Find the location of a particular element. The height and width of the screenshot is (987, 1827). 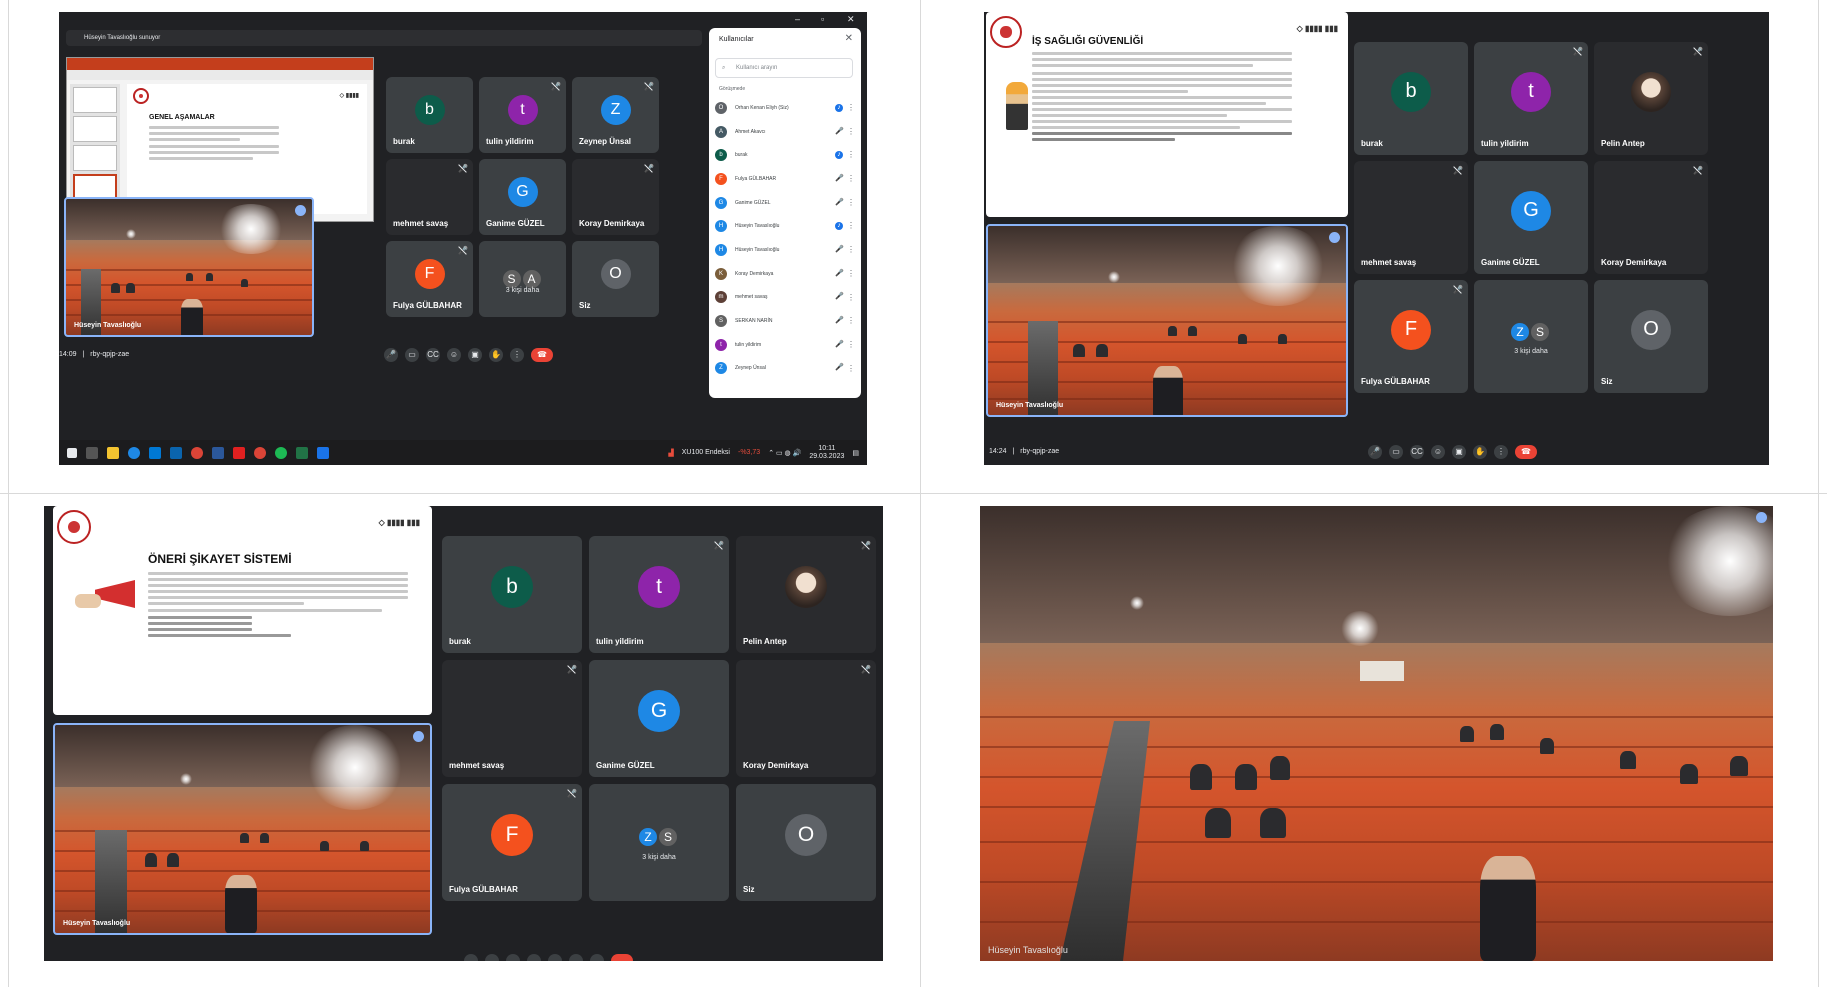

raise-hand-icon is located at coordinates (576, 957).